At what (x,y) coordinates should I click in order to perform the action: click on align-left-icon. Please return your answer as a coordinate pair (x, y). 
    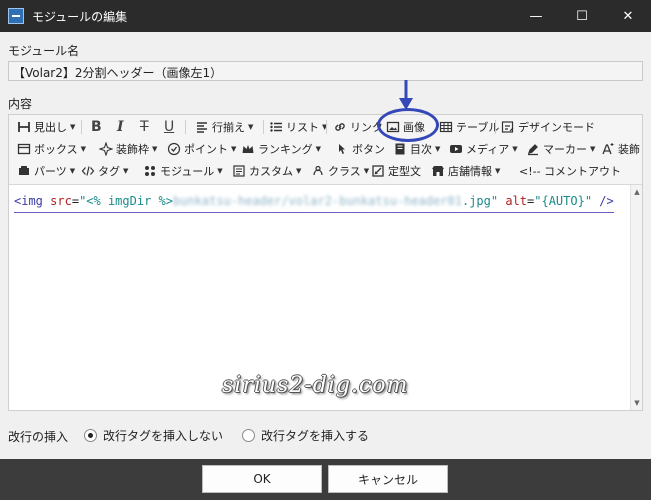
    Looking at the image, I should click on (202, 127).